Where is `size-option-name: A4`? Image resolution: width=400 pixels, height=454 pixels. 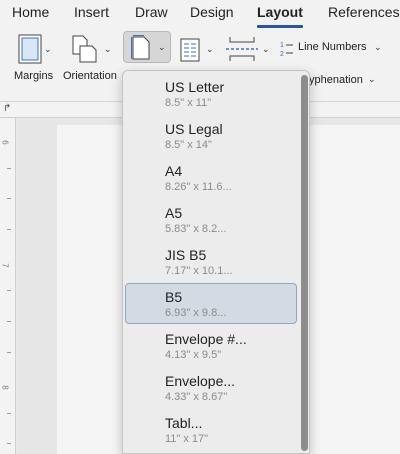 size-option-name: A4 is located at coordinates (174, 171).